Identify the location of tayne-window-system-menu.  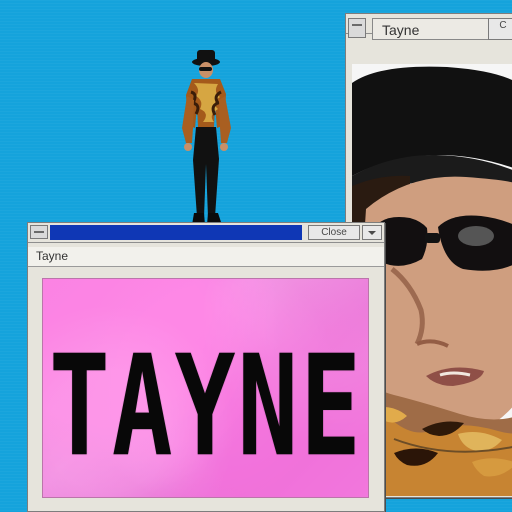
(39, 232).